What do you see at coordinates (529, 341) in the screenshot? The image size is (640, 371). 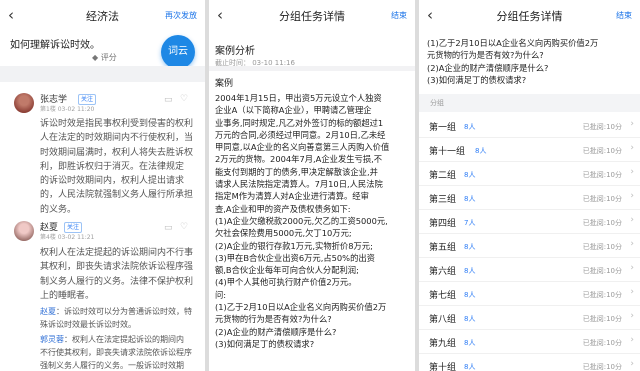 I see `group-row: 第九组 8人 已批阅:10分 ›` at bounding box center [529, 341].